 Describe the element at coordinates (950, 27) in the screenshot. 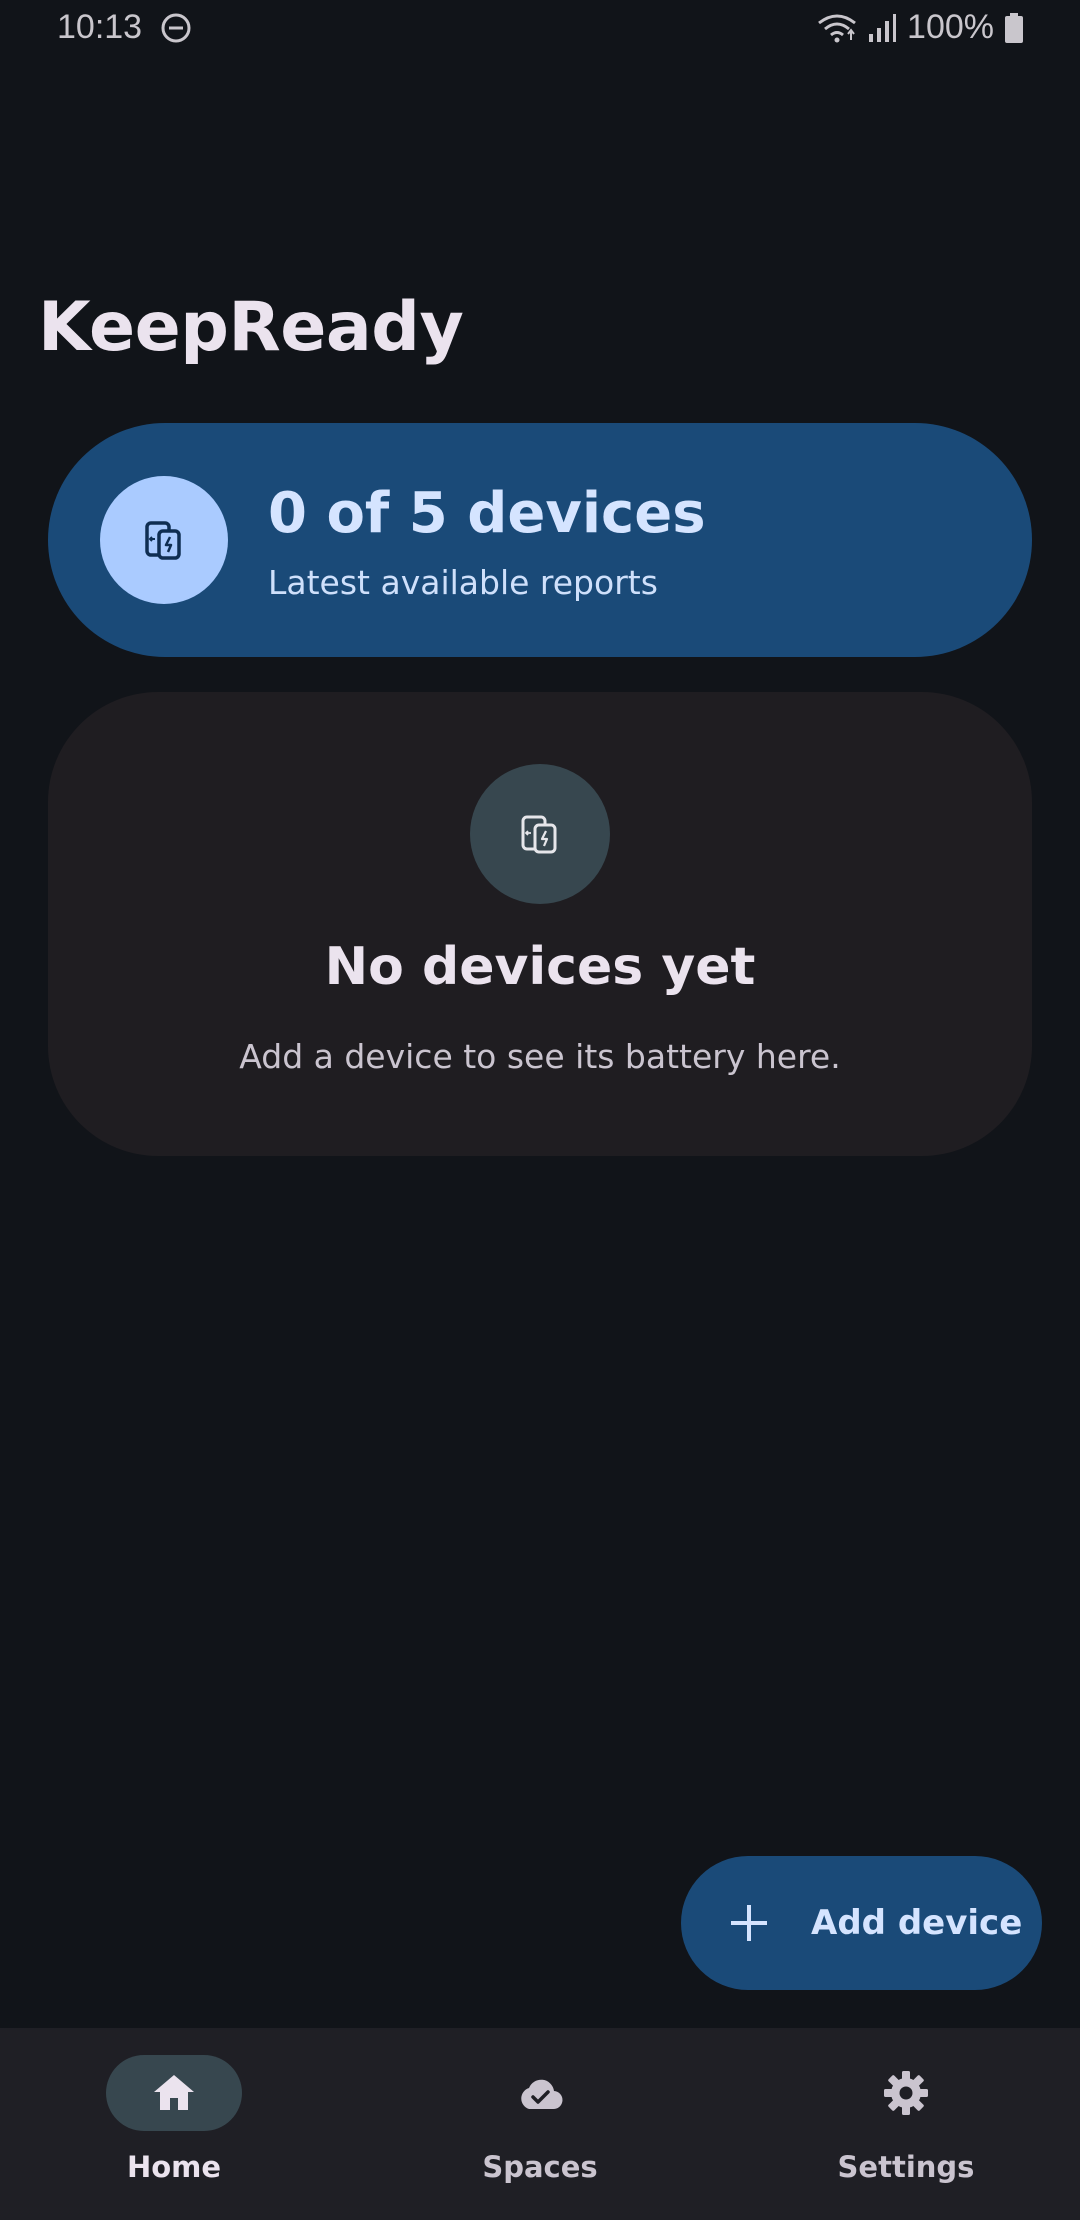

I see `battery-percent: 100%` at that location.